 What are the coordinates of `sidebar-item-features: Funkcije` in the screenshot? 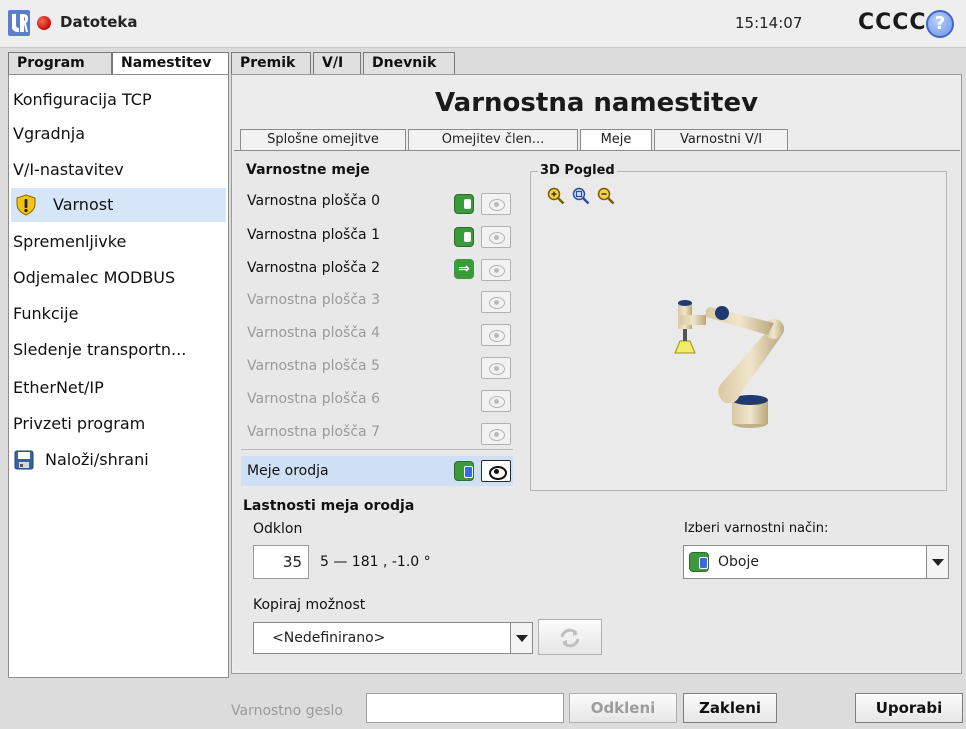 It's located at (118, 314).